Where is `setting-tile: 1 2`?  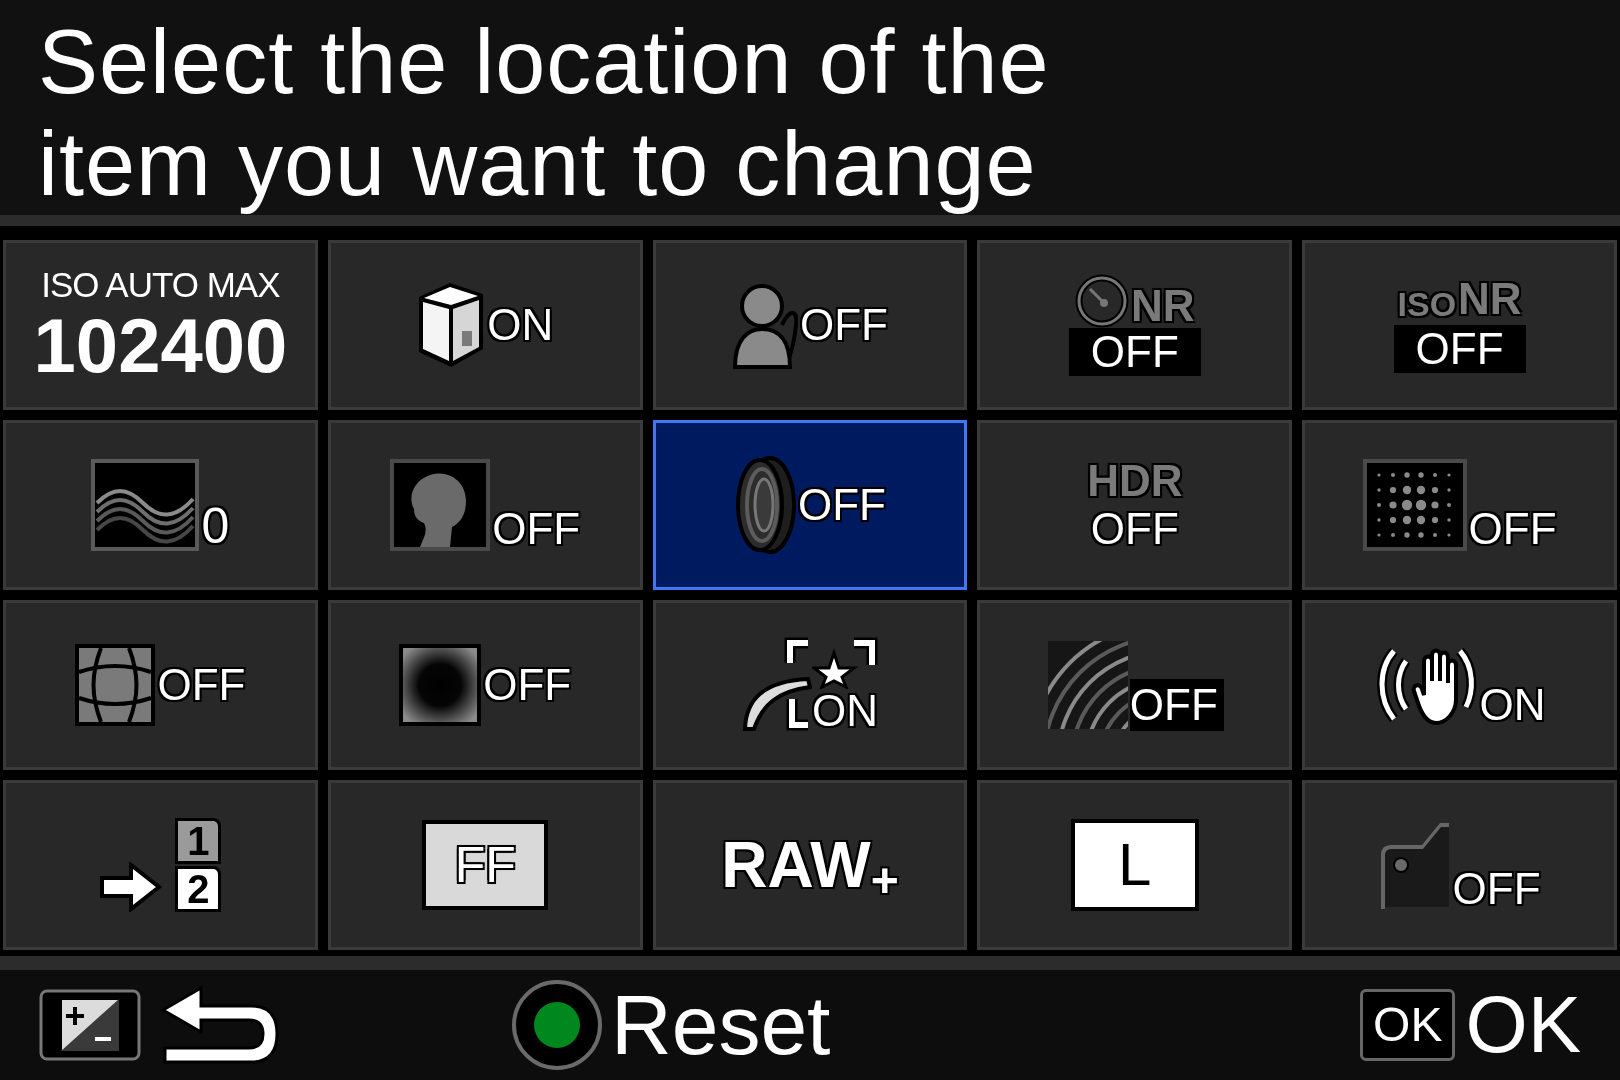 setting-tile: 1 2 is located at coordinates (160, 865).